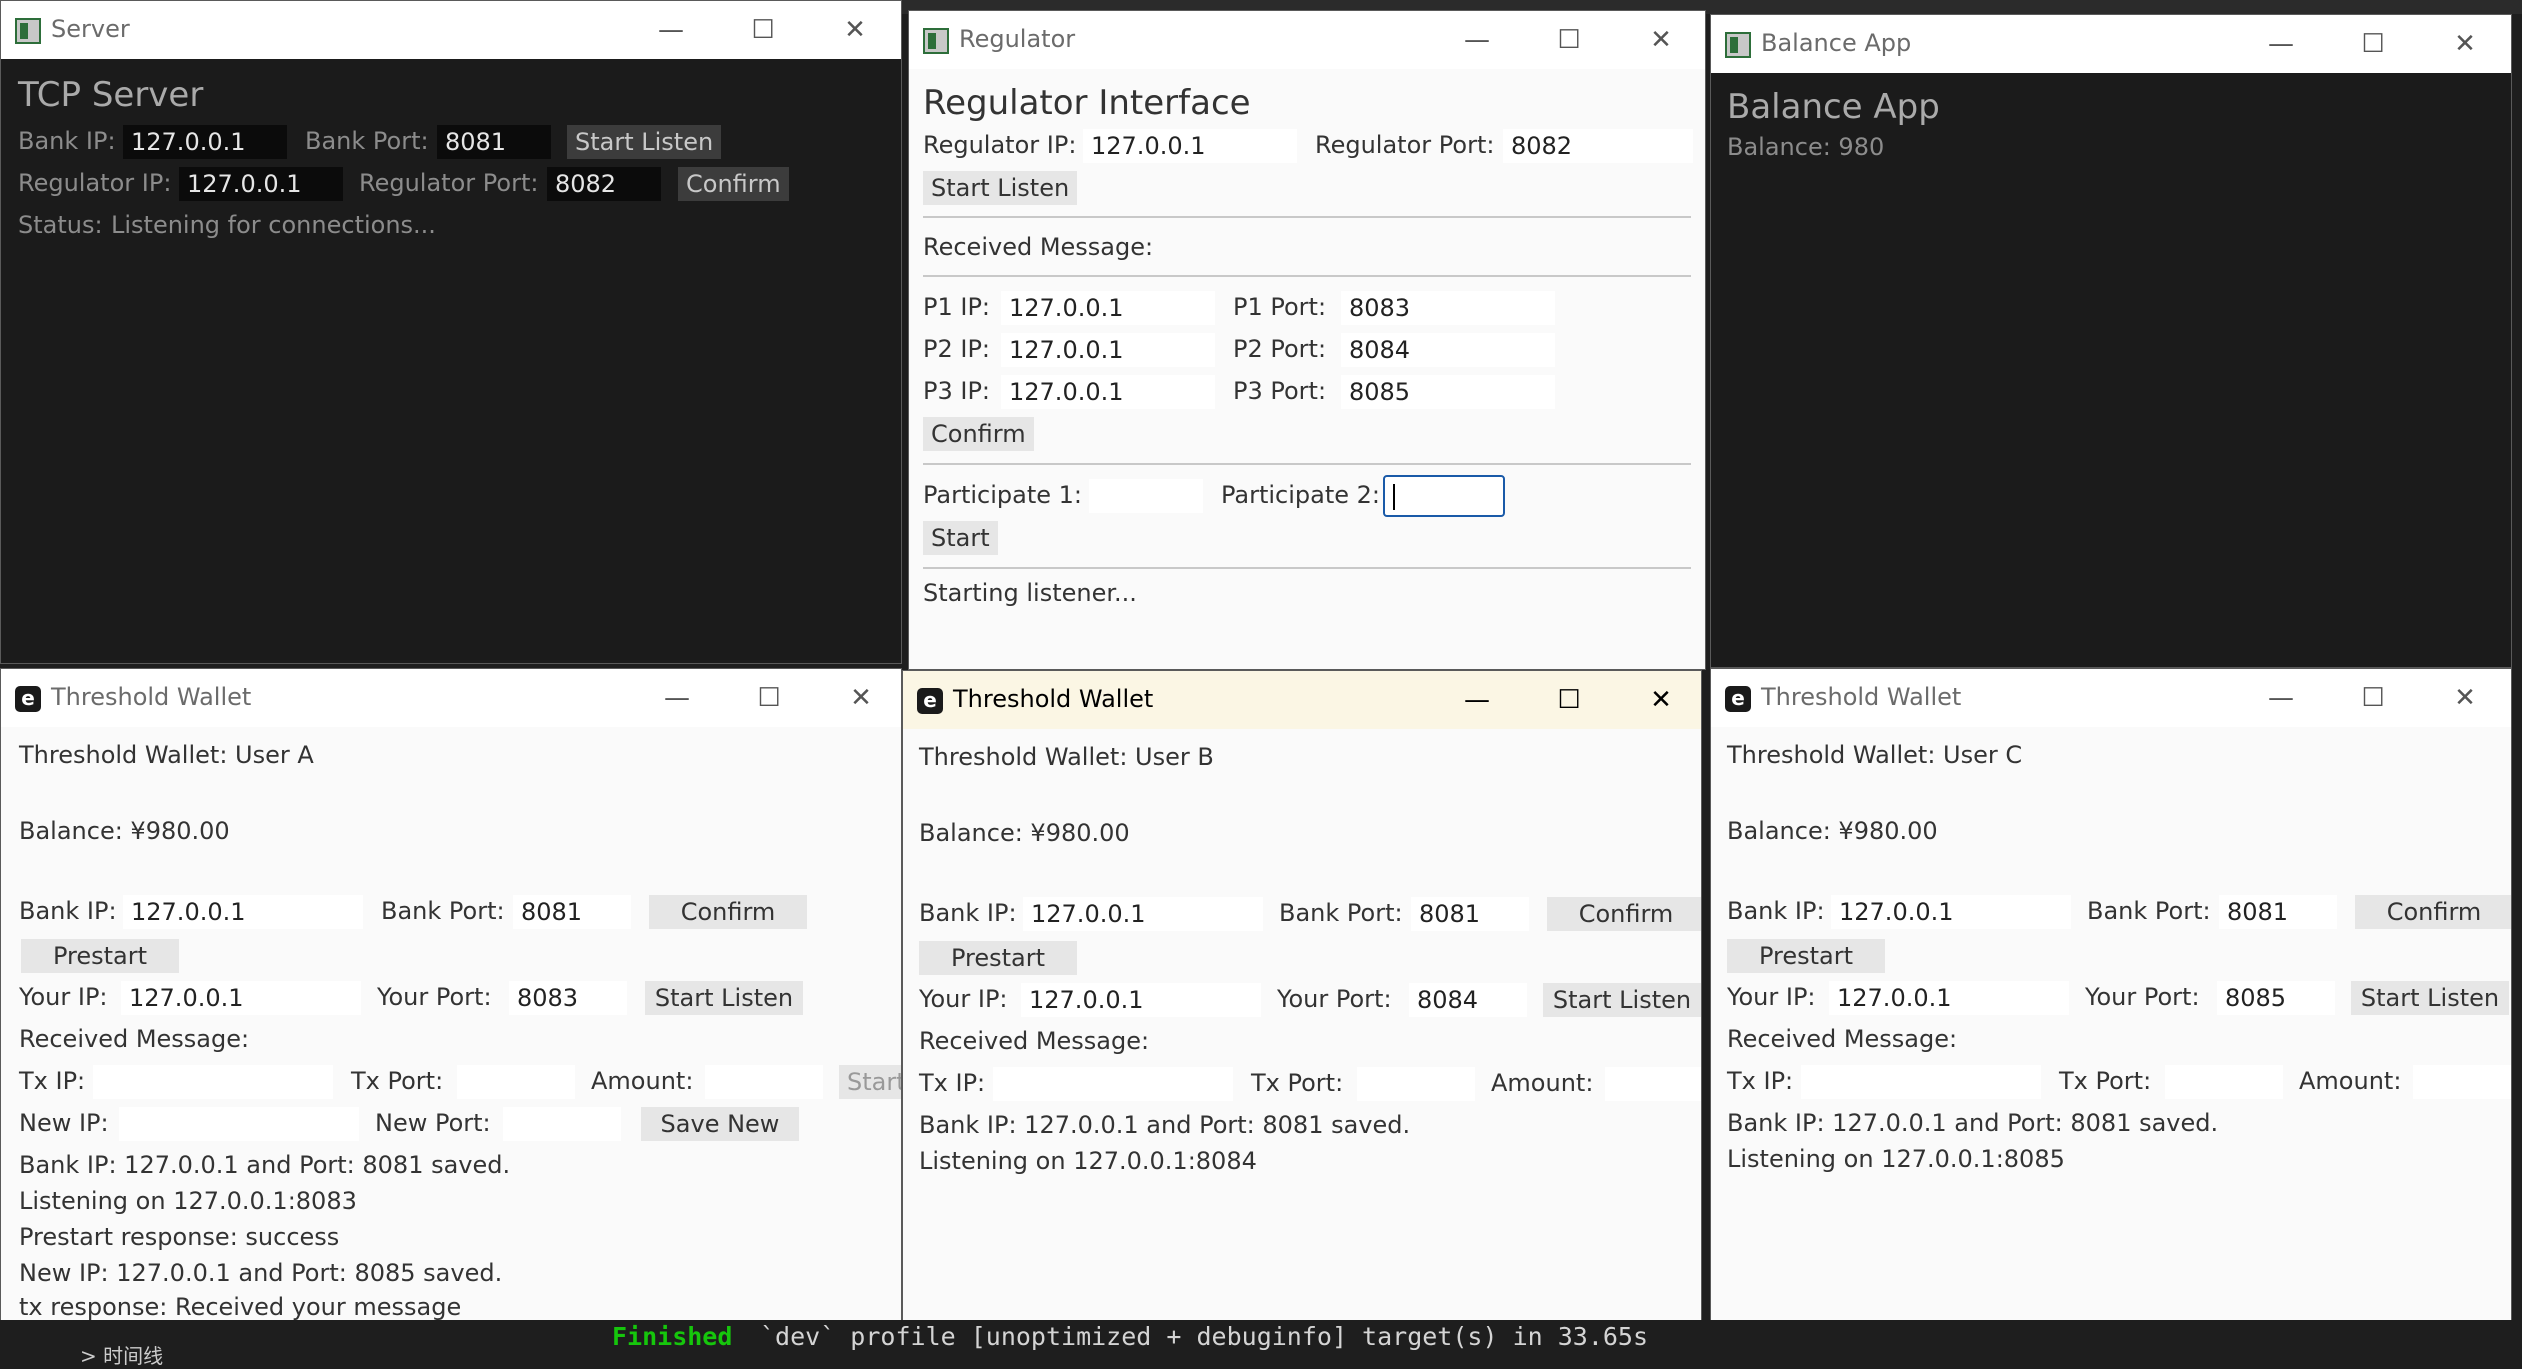 The image size is (2522, 1369). Describe the element at coordinates (1448, 350) in the screenshot. I see `p2-port-input: 8084` at that location.